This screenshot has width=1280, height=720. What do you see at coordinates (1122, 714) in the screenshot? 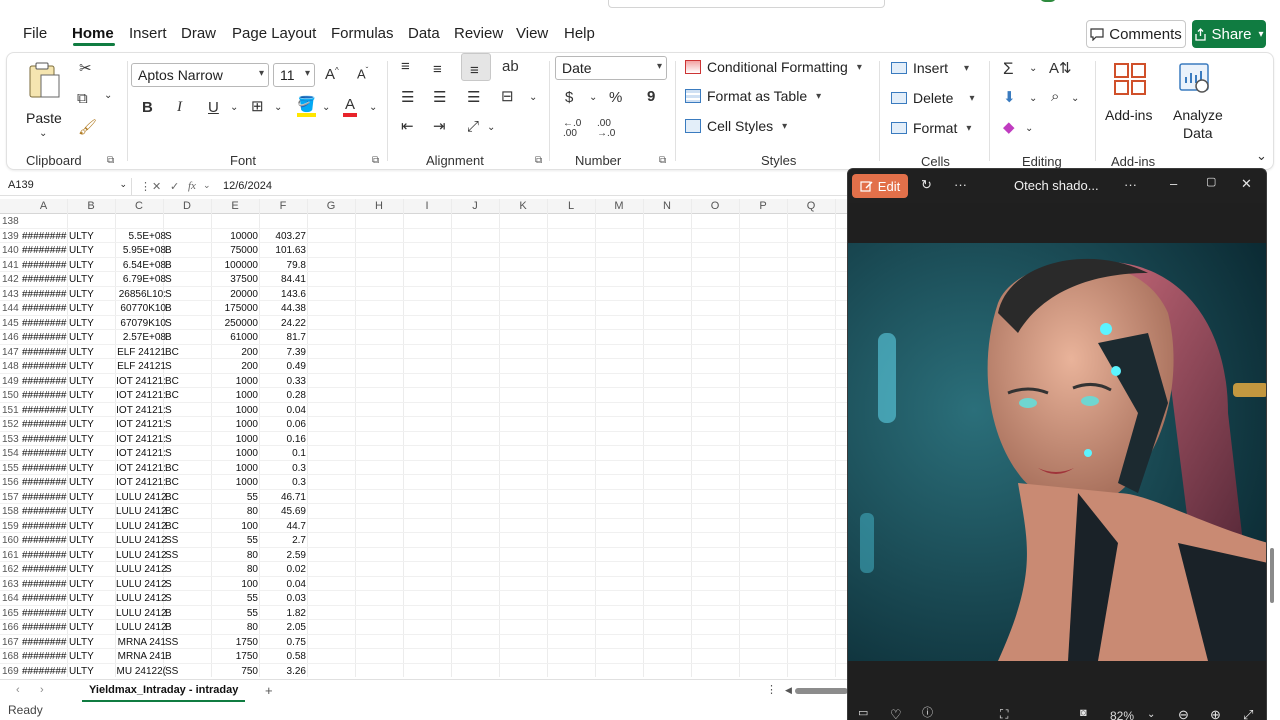
I see `zoom-level: 82%` at bounding box center [1122, 714].